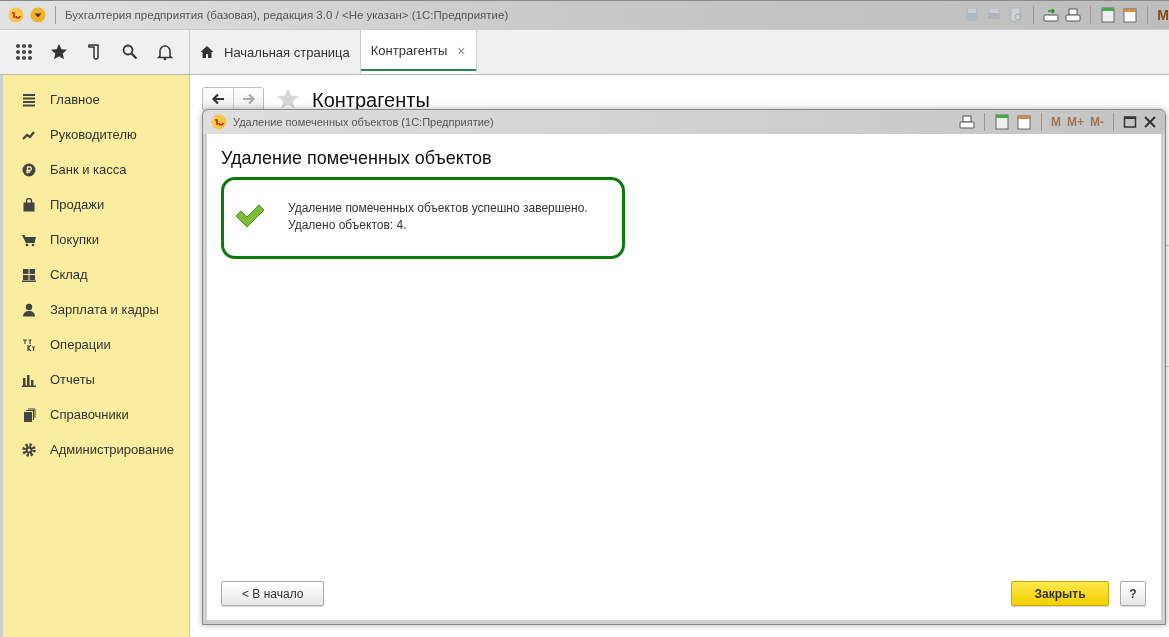  I want to click on close-tab-button: ×, so click(461, 50).